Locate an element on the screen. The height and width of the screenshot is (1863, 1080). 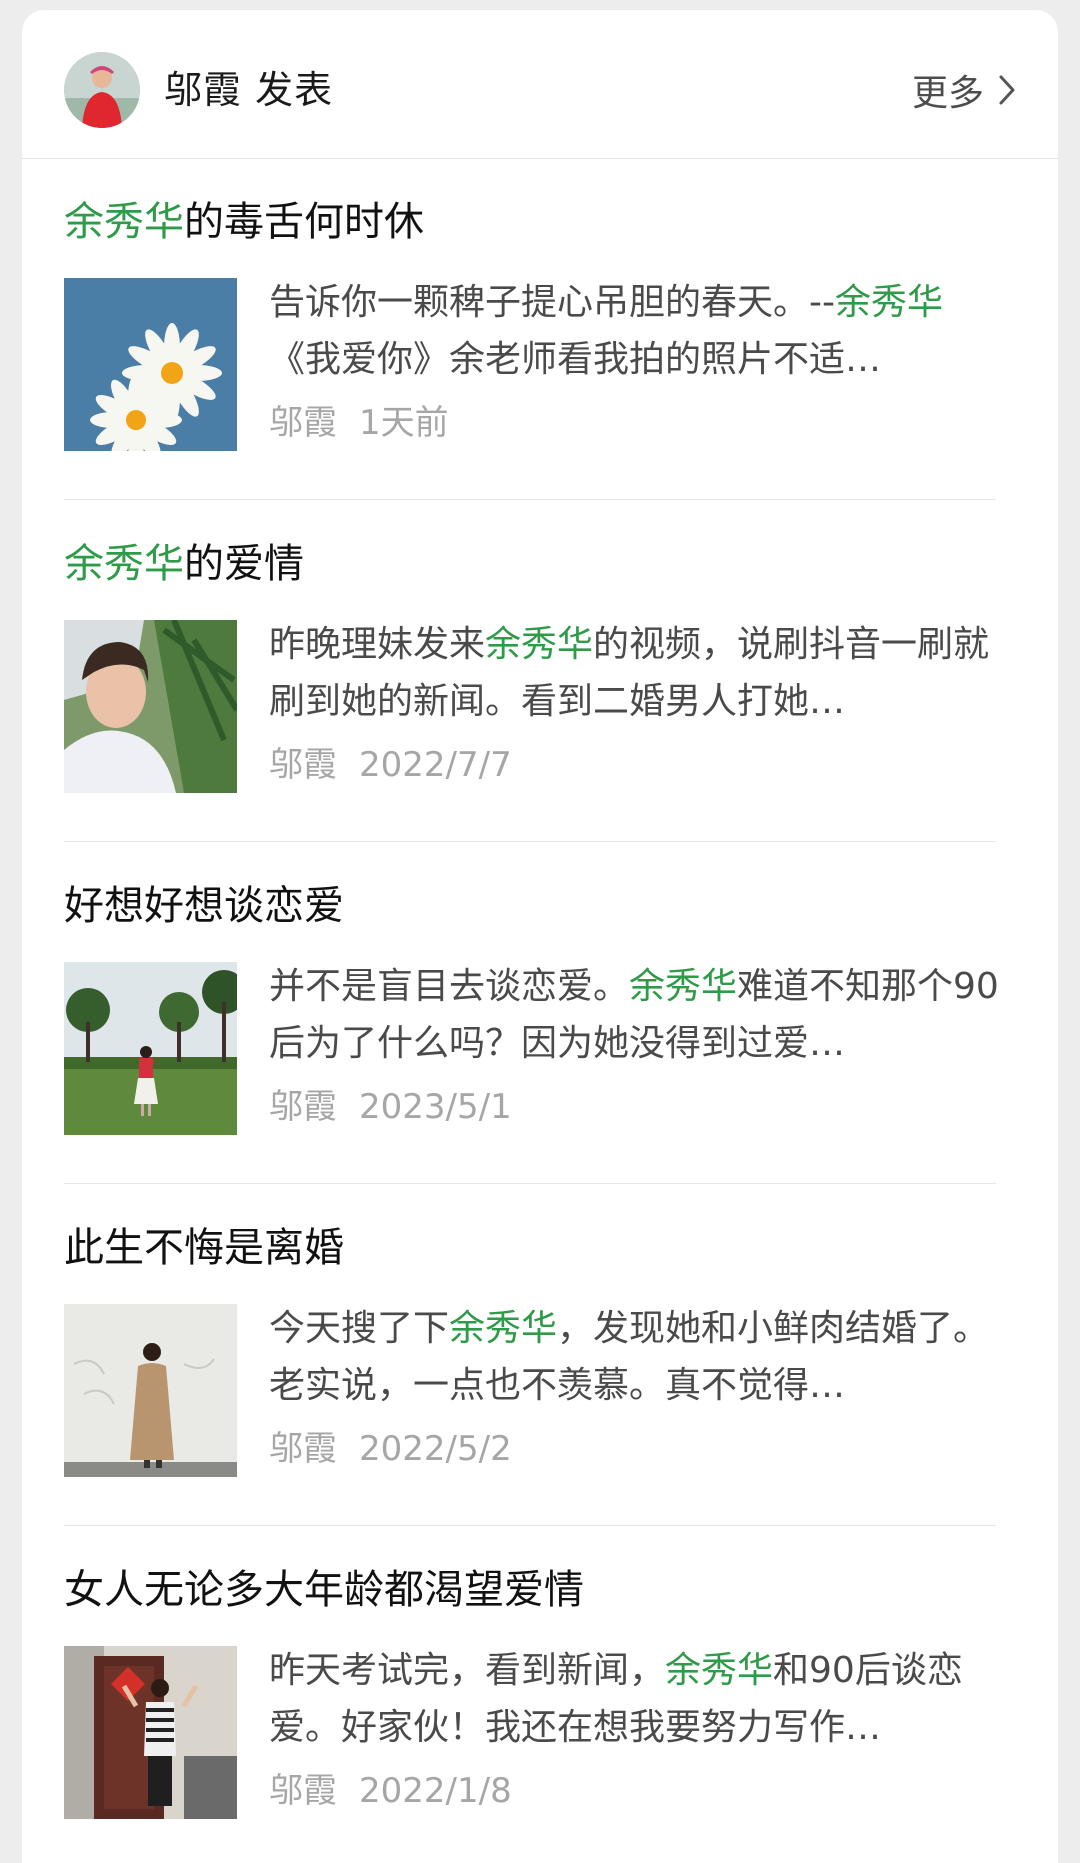
title-text: 好想好想谈恋爱 is located at coordinates (204, 906).